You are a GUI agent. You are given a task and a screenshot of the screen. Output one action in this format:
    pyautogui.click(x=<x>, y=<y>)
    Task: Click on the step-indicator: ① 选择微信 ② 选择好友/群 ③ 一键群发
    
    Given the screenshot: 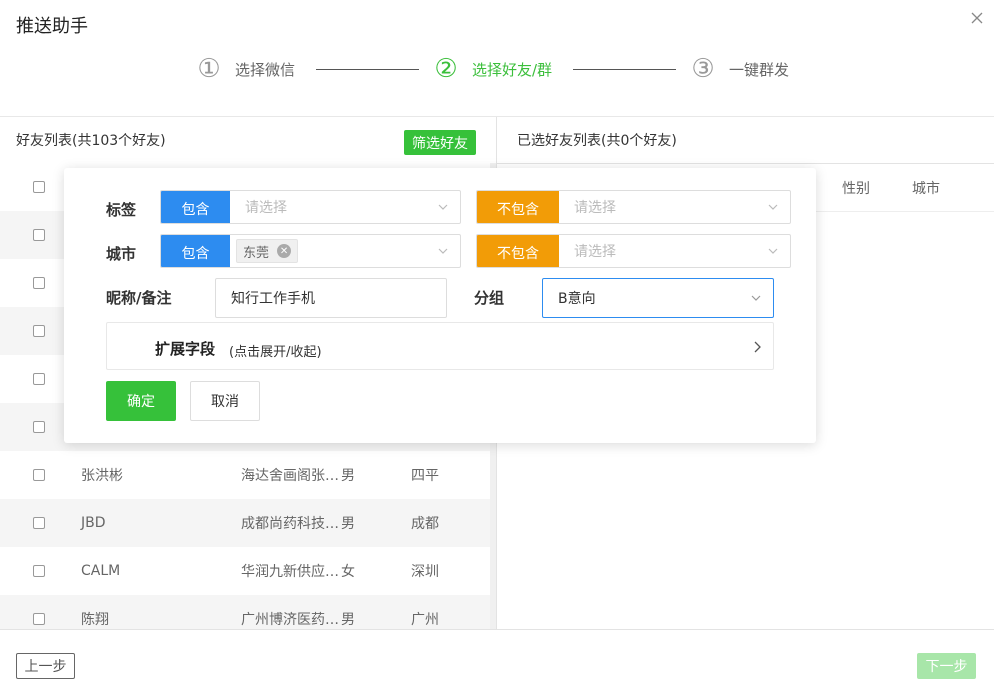 What is the action you would take?
    pyautogui.click(x=497, y=69)
    